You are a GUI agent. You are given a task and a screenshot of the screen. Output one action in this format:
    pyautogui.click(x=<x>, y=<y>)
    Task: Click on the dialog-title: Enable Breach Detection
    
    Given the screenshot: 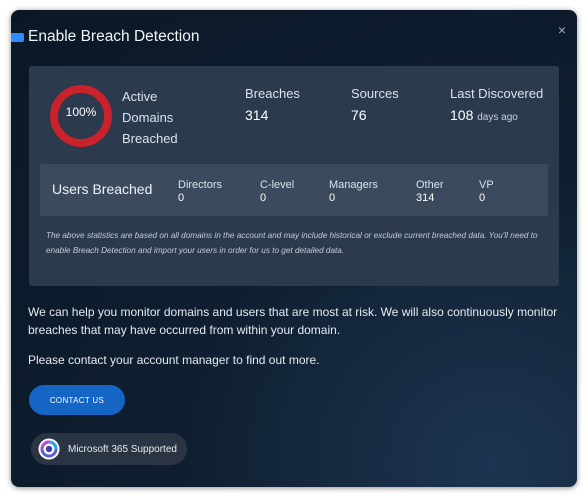 What is the action you would take?
    pyautogui.click(x=114, y=36)
    